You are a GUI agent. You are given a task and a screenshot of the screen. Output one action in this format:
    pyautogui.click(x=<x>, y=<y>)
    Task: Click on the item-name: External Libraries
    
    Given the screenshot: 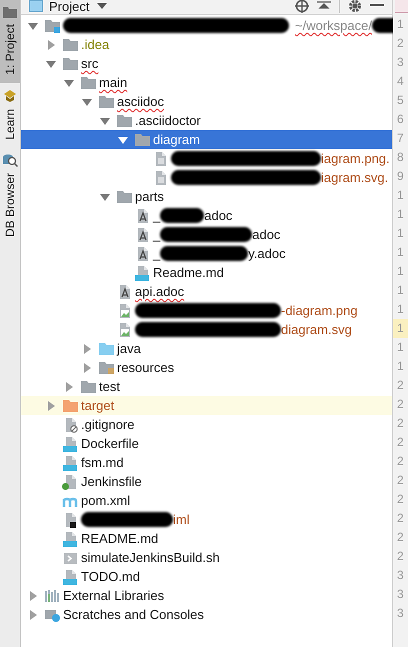 What is the action you would take?
    pyautogui.click(x=113, y=595)
    